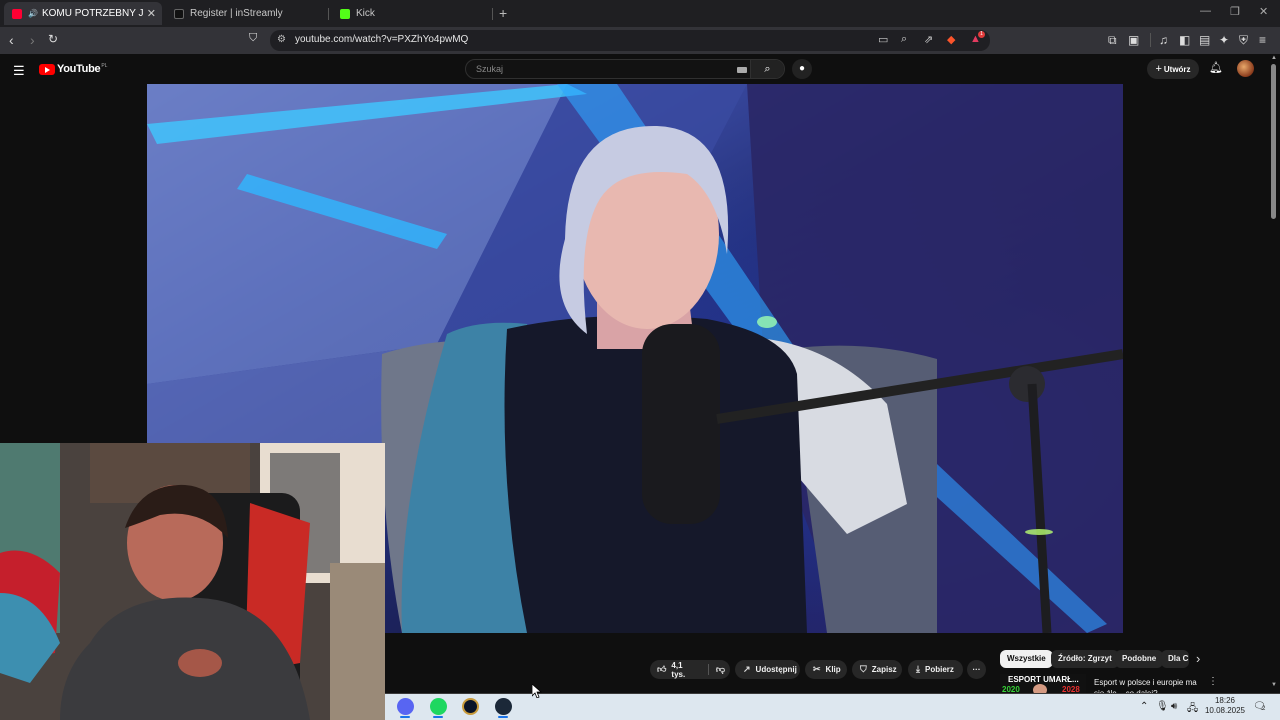 The image size is (1280, 720). What do you see at coordinates (1243, 40) in the screenshot?
I see `vpn-icon: ⛨` at bounding box center [1243, 40].